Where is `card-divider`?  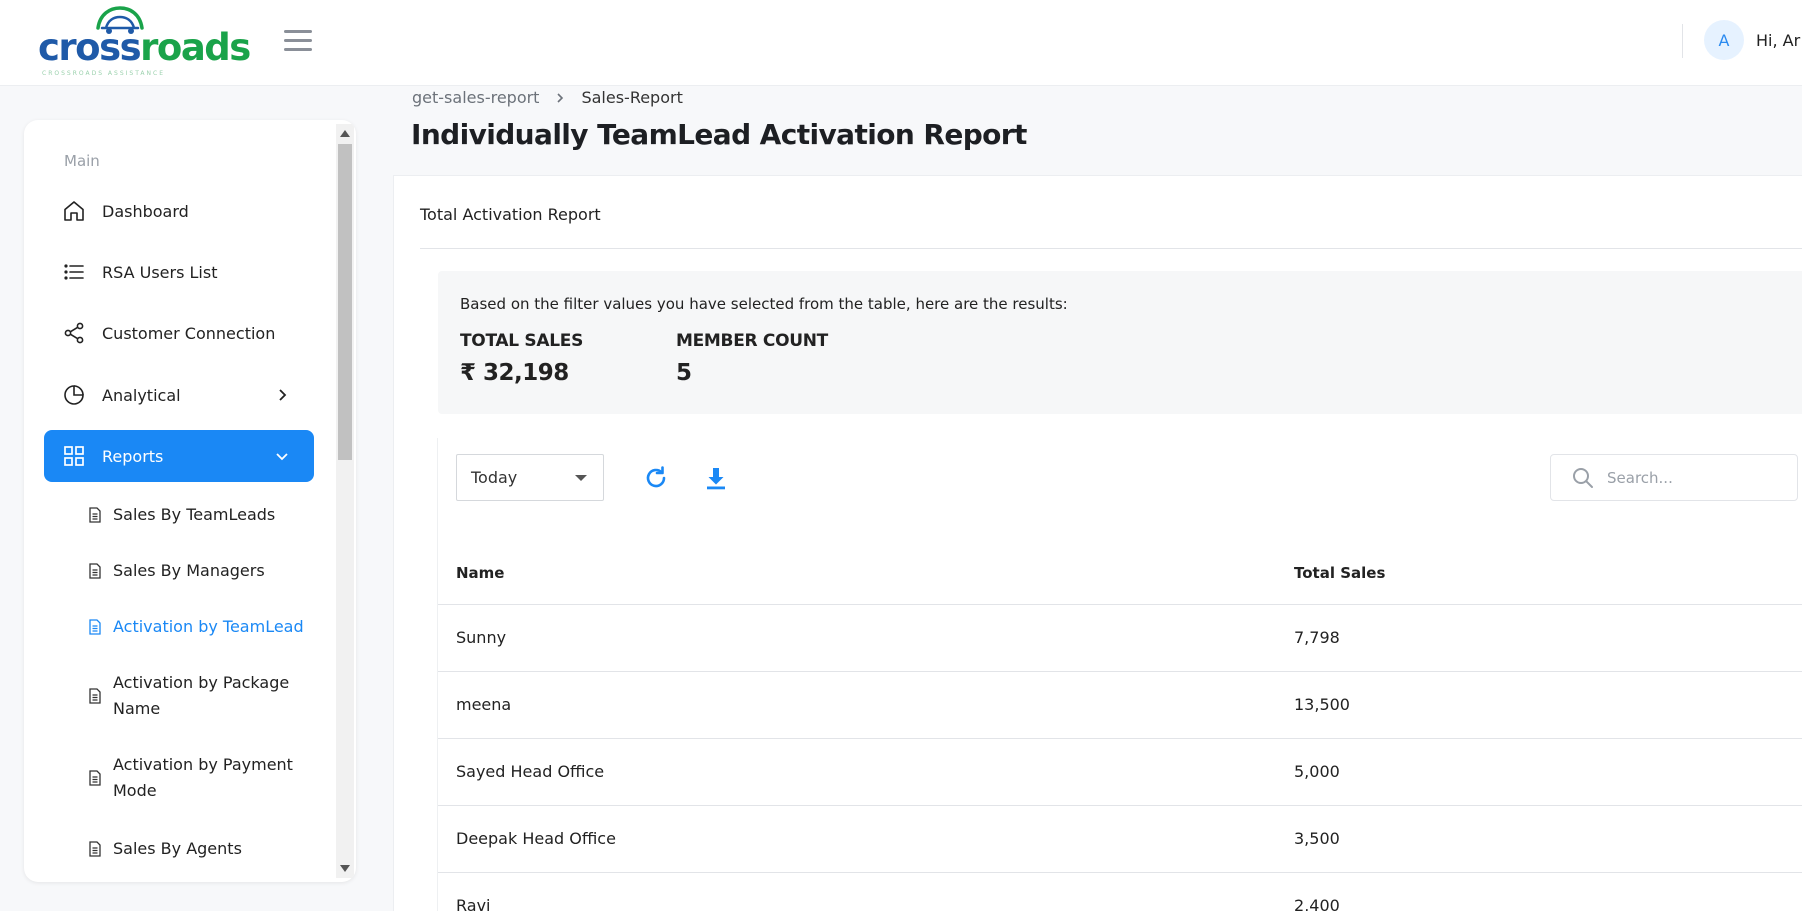 card-divider is located at coordinates (1111, 248).